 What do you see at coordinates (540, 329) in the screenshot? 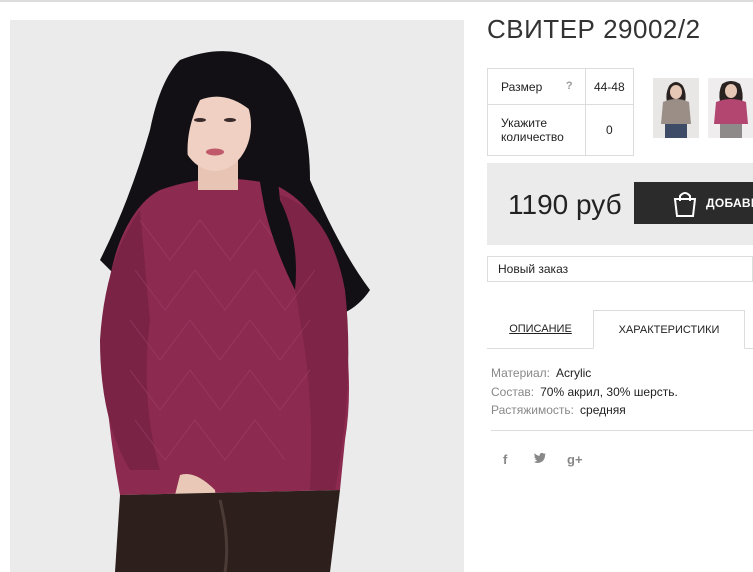
I see `tab-description: ОПИСАНИЕ` at bounding box center [540, 329].